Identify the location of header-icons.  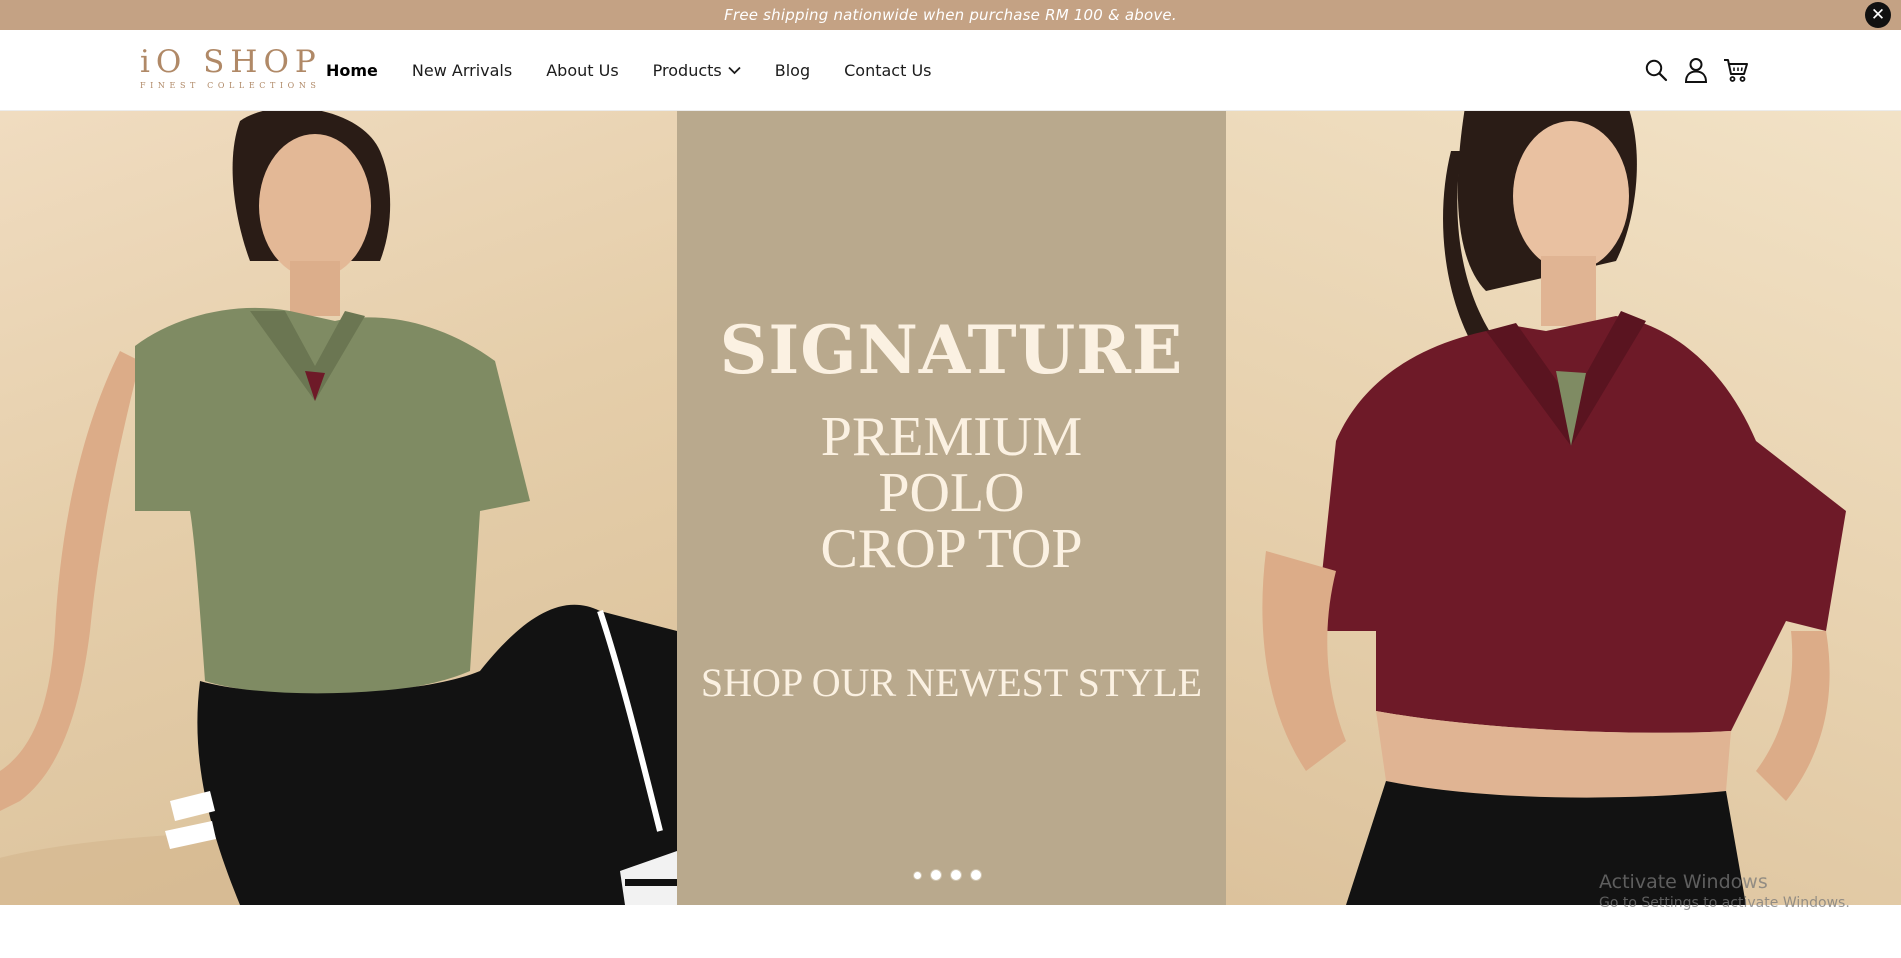
(1700, 70).